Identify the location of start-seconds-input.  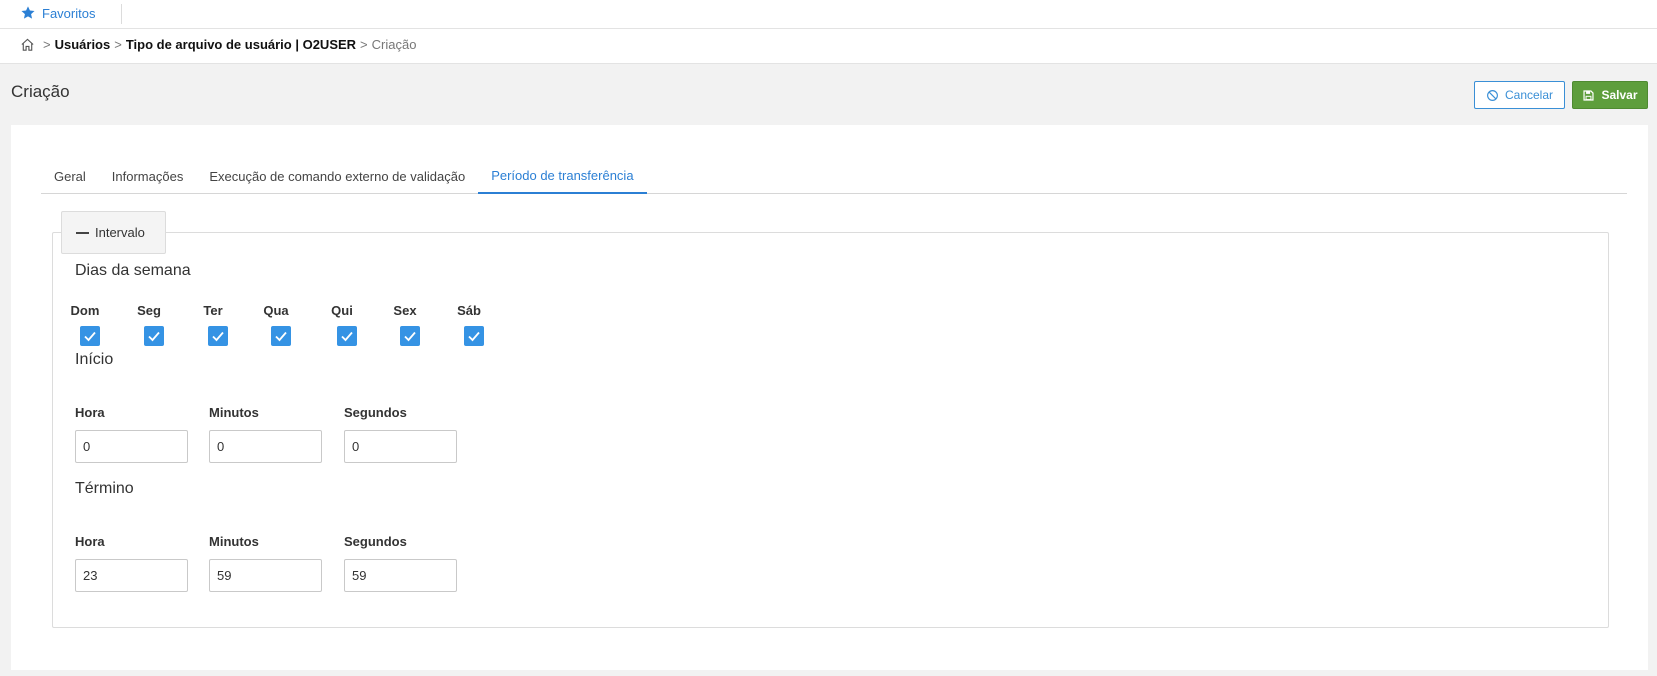
(400, 446).